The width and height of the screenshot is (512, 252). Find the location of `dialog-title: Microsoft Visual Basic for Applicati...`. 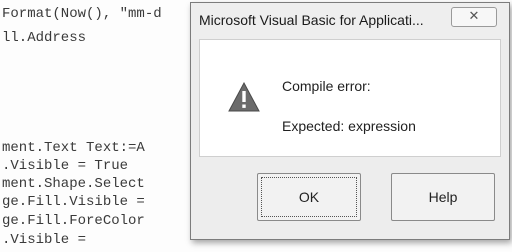

dialog-title: Microsoft Visual Basic for Applicati... is located at coordinates (311, 20).